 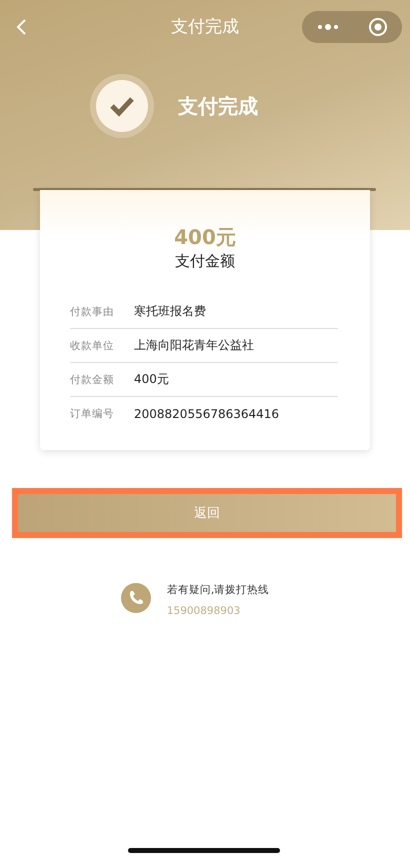 What do you see at coordinates (218, 106) in the screenshot?
I see `status-title: 支付完成` at bounding box center [218, 106].